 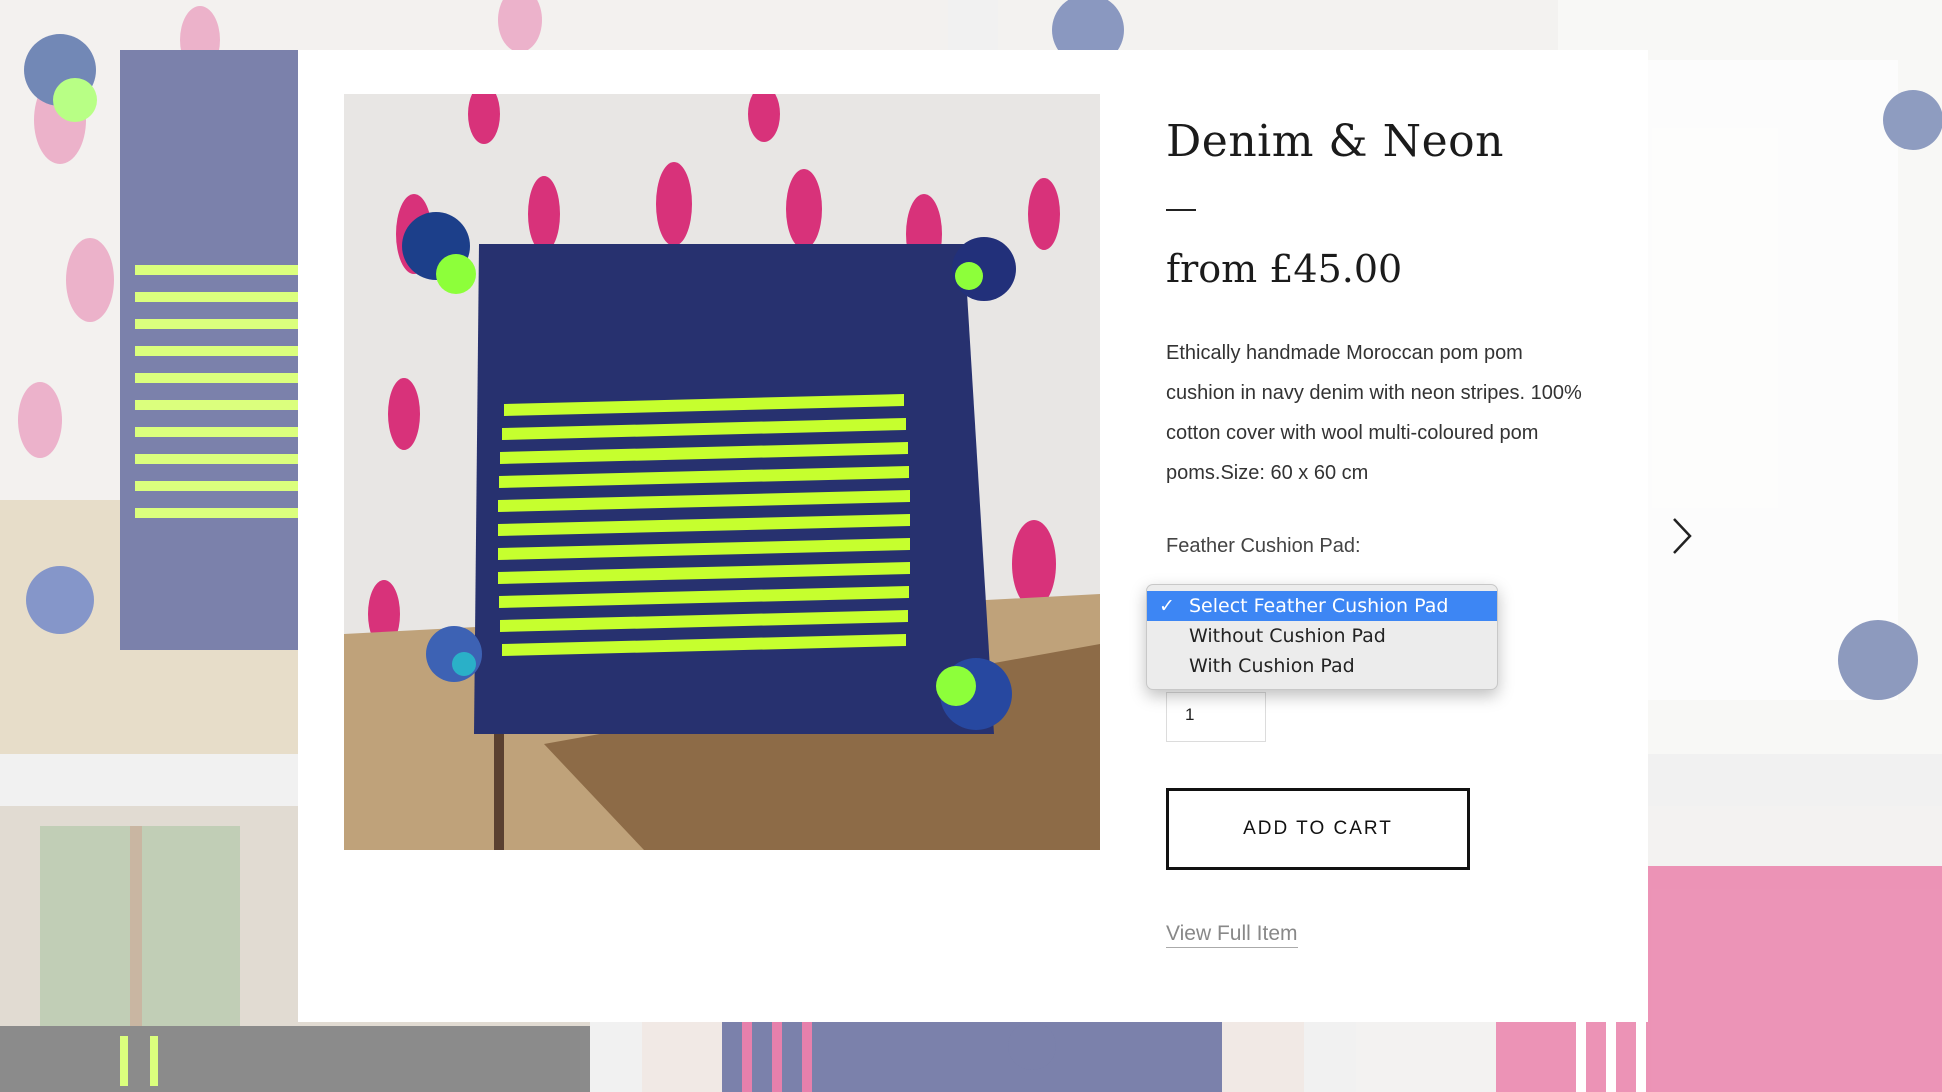 What do you see at coordinates (1232, 935) in the screenshot?
I see `view-full-item-link: View Full Item` at bounding box center [1232, 935].